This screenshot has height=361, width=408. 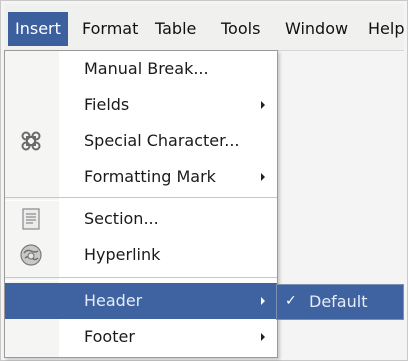 I want to click on menu-item-hyperlink: Hyperlink, so click(x=141, y=255).